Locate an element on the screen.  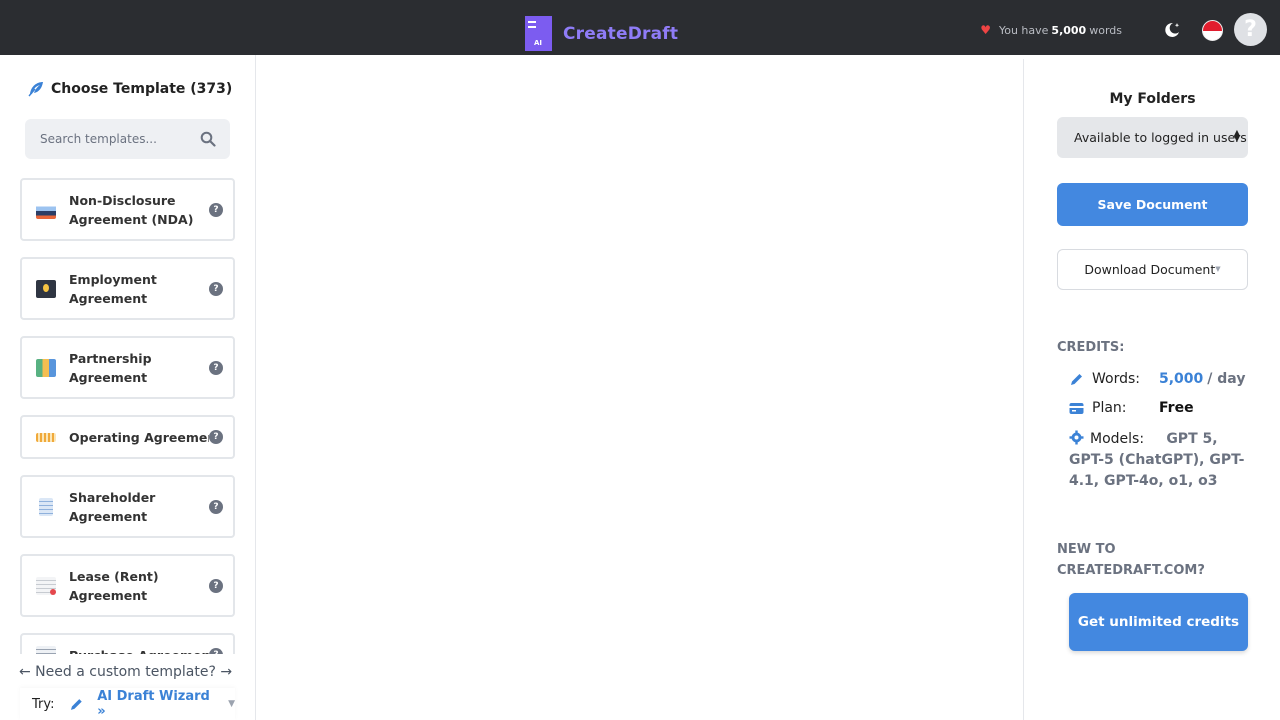
plan-label: Plan: is located at coordinates (1109, 408).